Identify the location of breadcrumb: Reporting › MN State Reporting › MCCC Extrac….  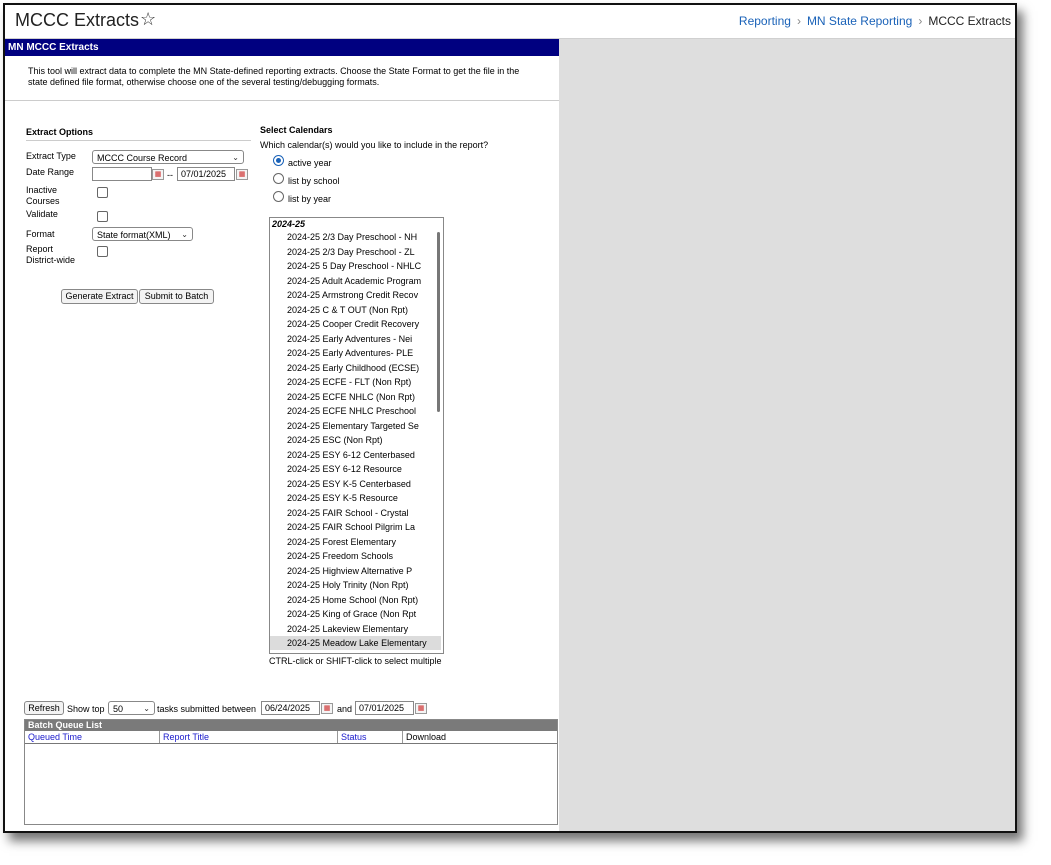
(875, 21).